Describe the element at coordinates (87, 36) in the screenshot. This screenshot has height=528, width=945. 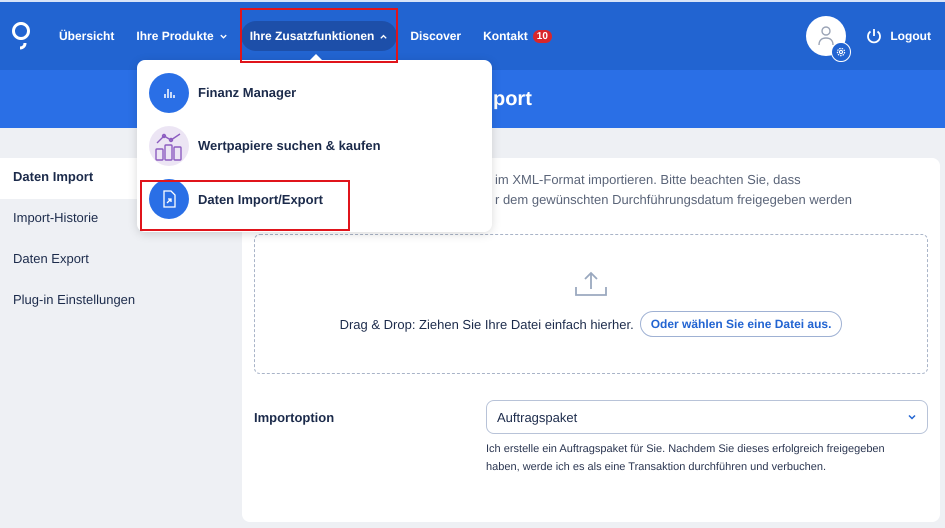
I see `nav-link: Übersicht` at that location.